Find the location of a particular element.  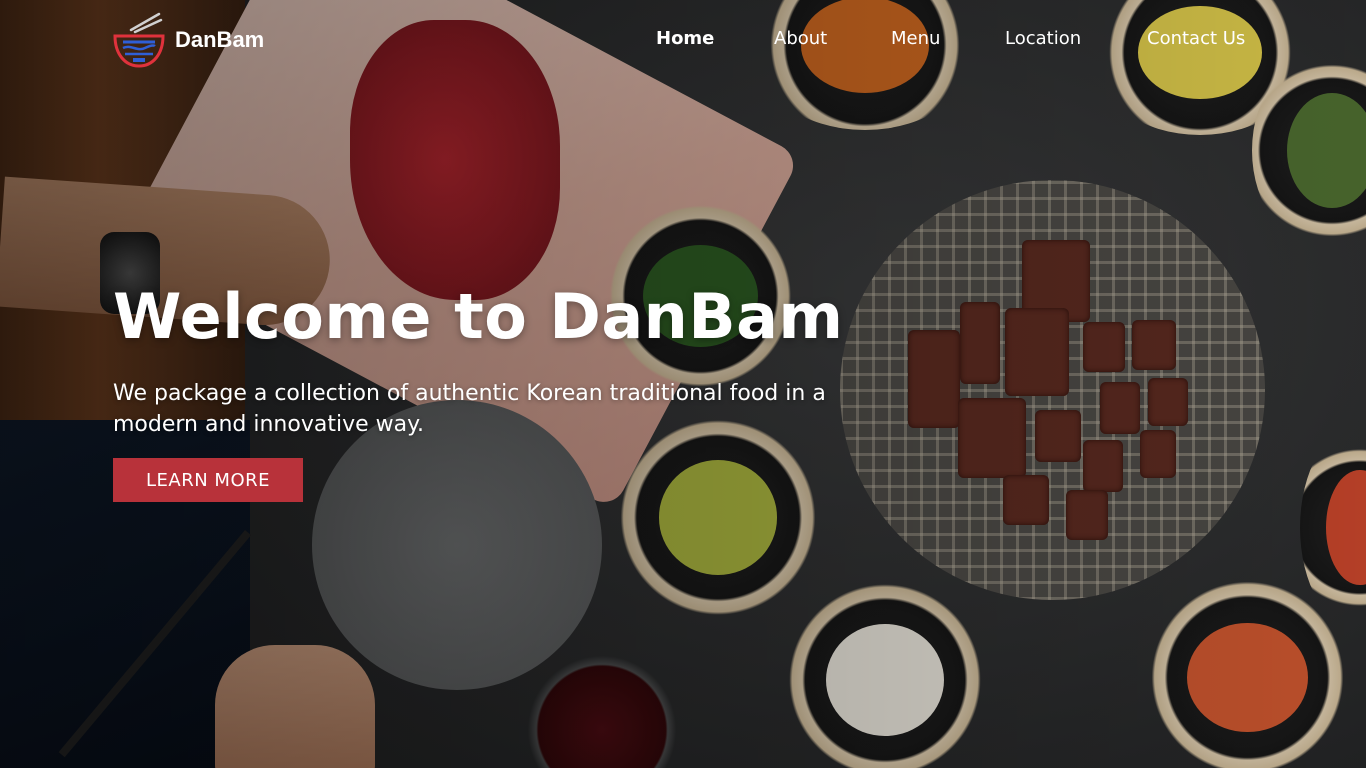

nav-link-about: About is located at coordinates (800, 38).